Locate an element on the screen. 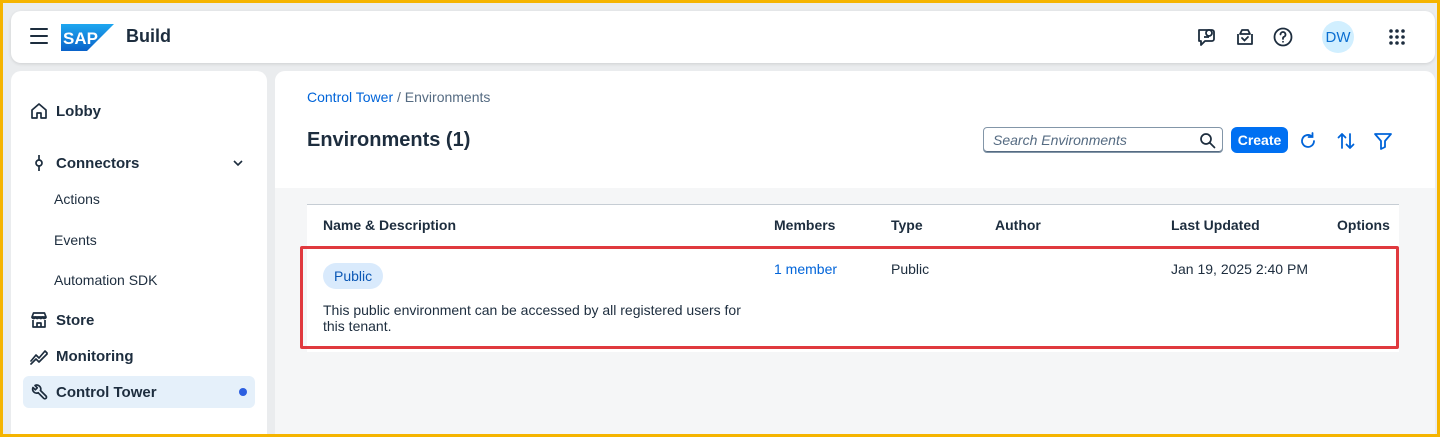  column-header-name: Name & Description is located at coordinates (389, 225).